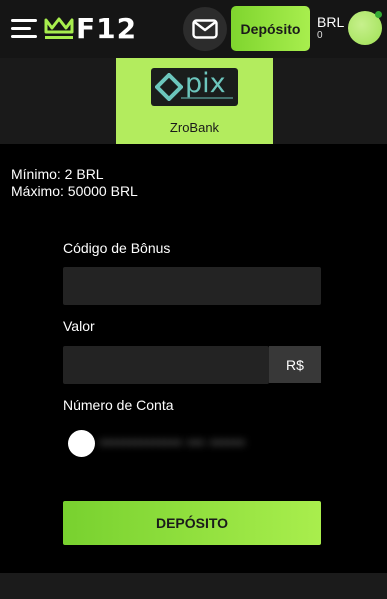 The height and width of the screenshot is (599, 387). Describe the element at coordinates (166, 365) in the screenshot. I see `amount-input` at that location.